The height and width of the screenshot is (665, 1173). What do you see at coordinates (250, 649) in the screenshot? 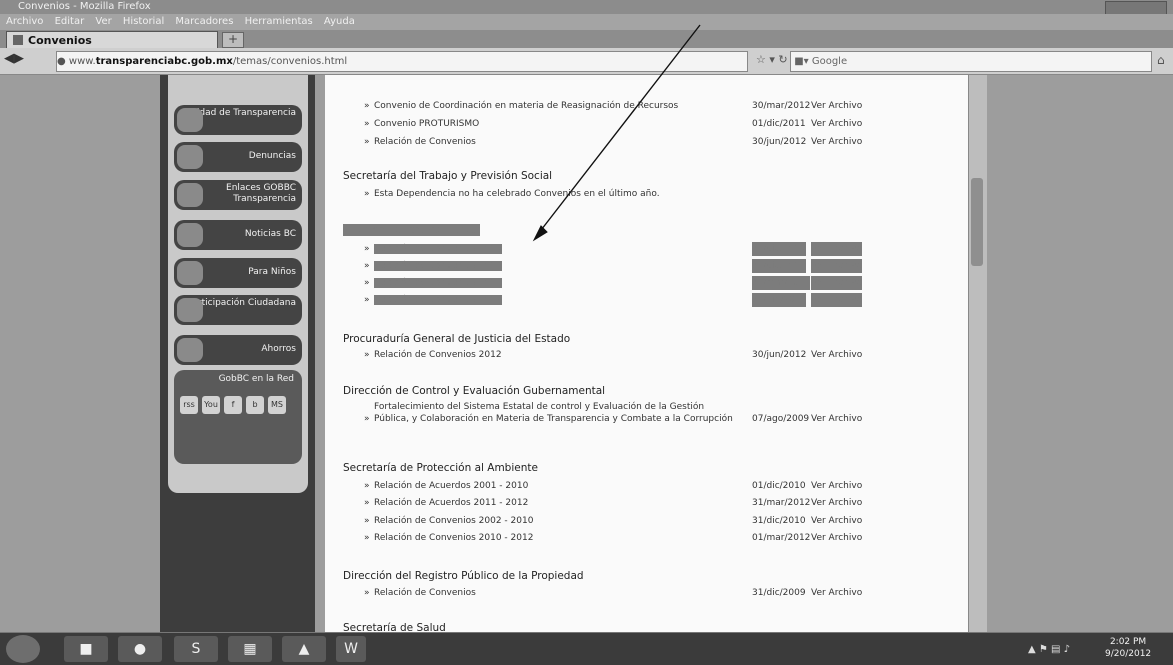
I see `taskbar-folder-icon: ▦` at bounding box center [250, 649].